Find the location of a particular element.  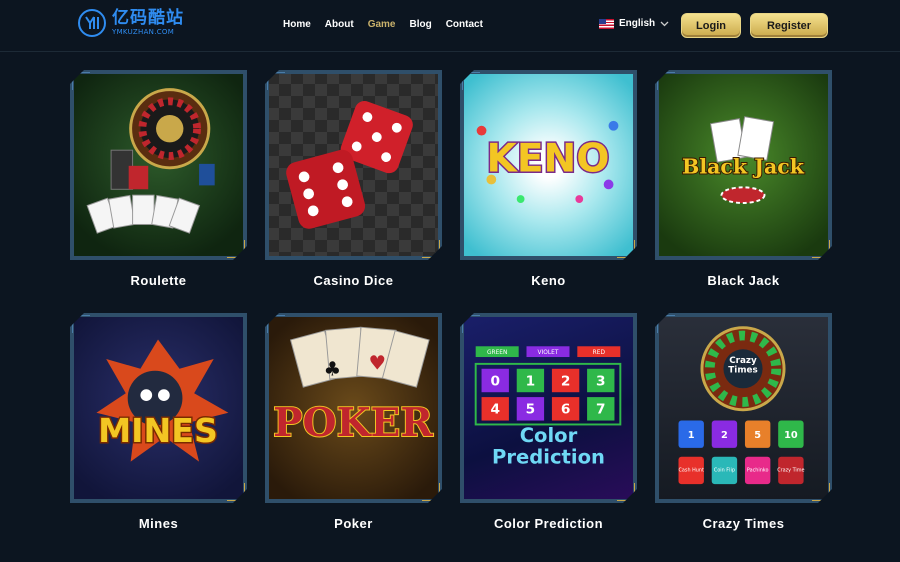

game-tile: MINES is located at coordinates (158, 408).